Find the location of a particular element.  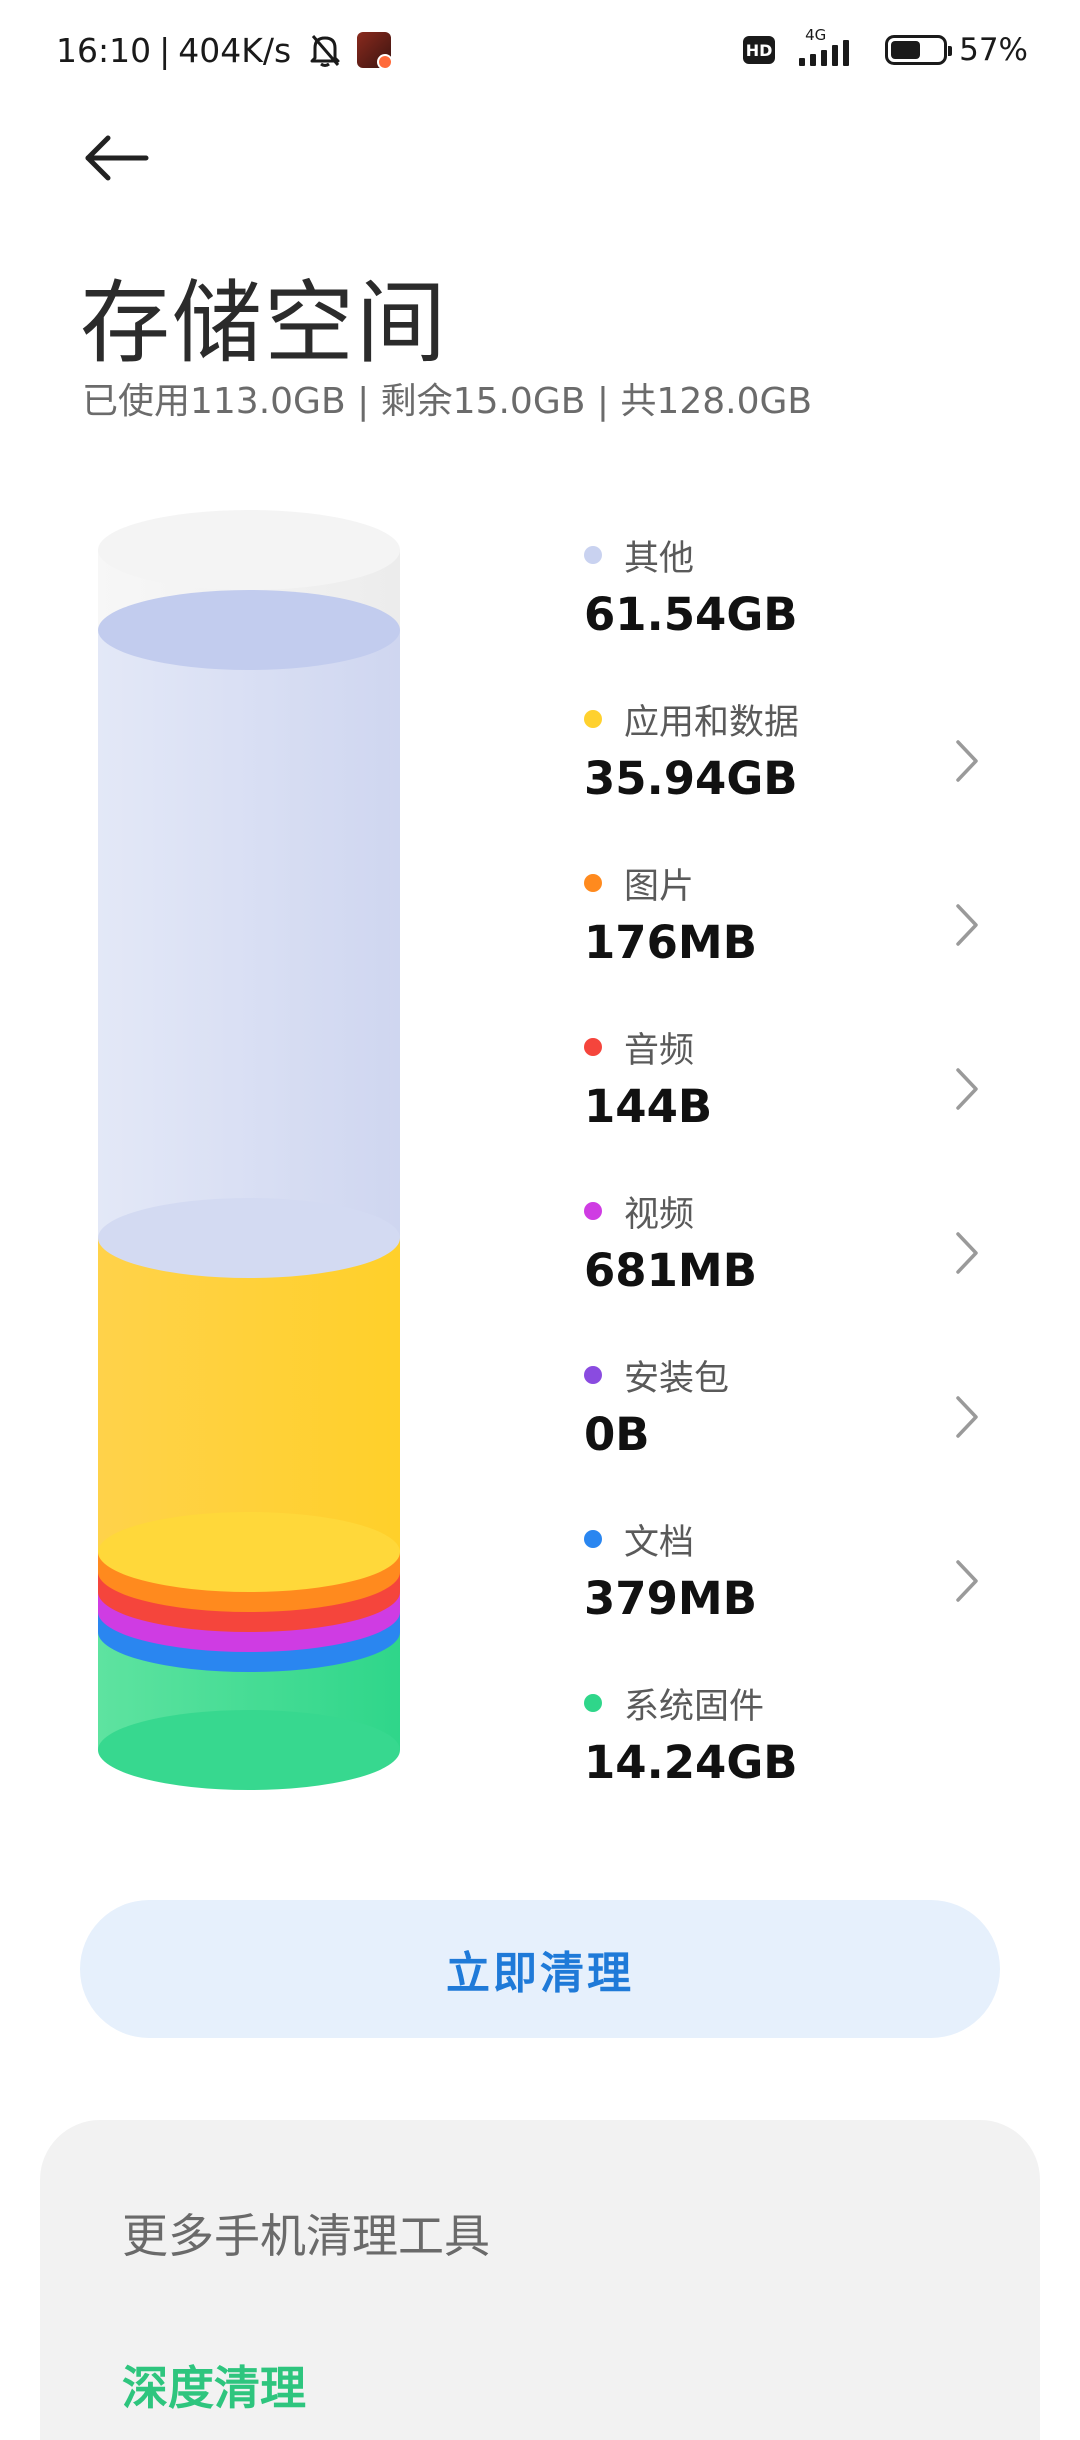

category-label: 安装包 is located at coordinates (677, 1379).